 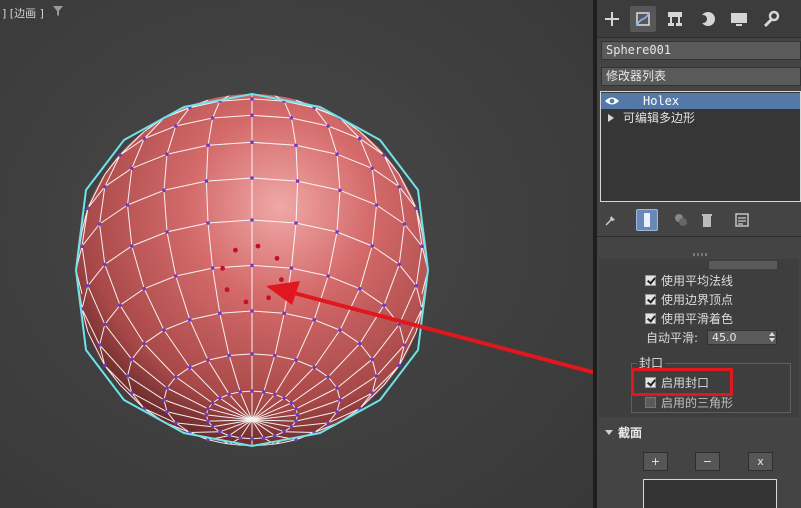 What do you see at coordinates (647, 220) in the screenshot?
I see `show-end-result-button` at bounding box center [647, 220].